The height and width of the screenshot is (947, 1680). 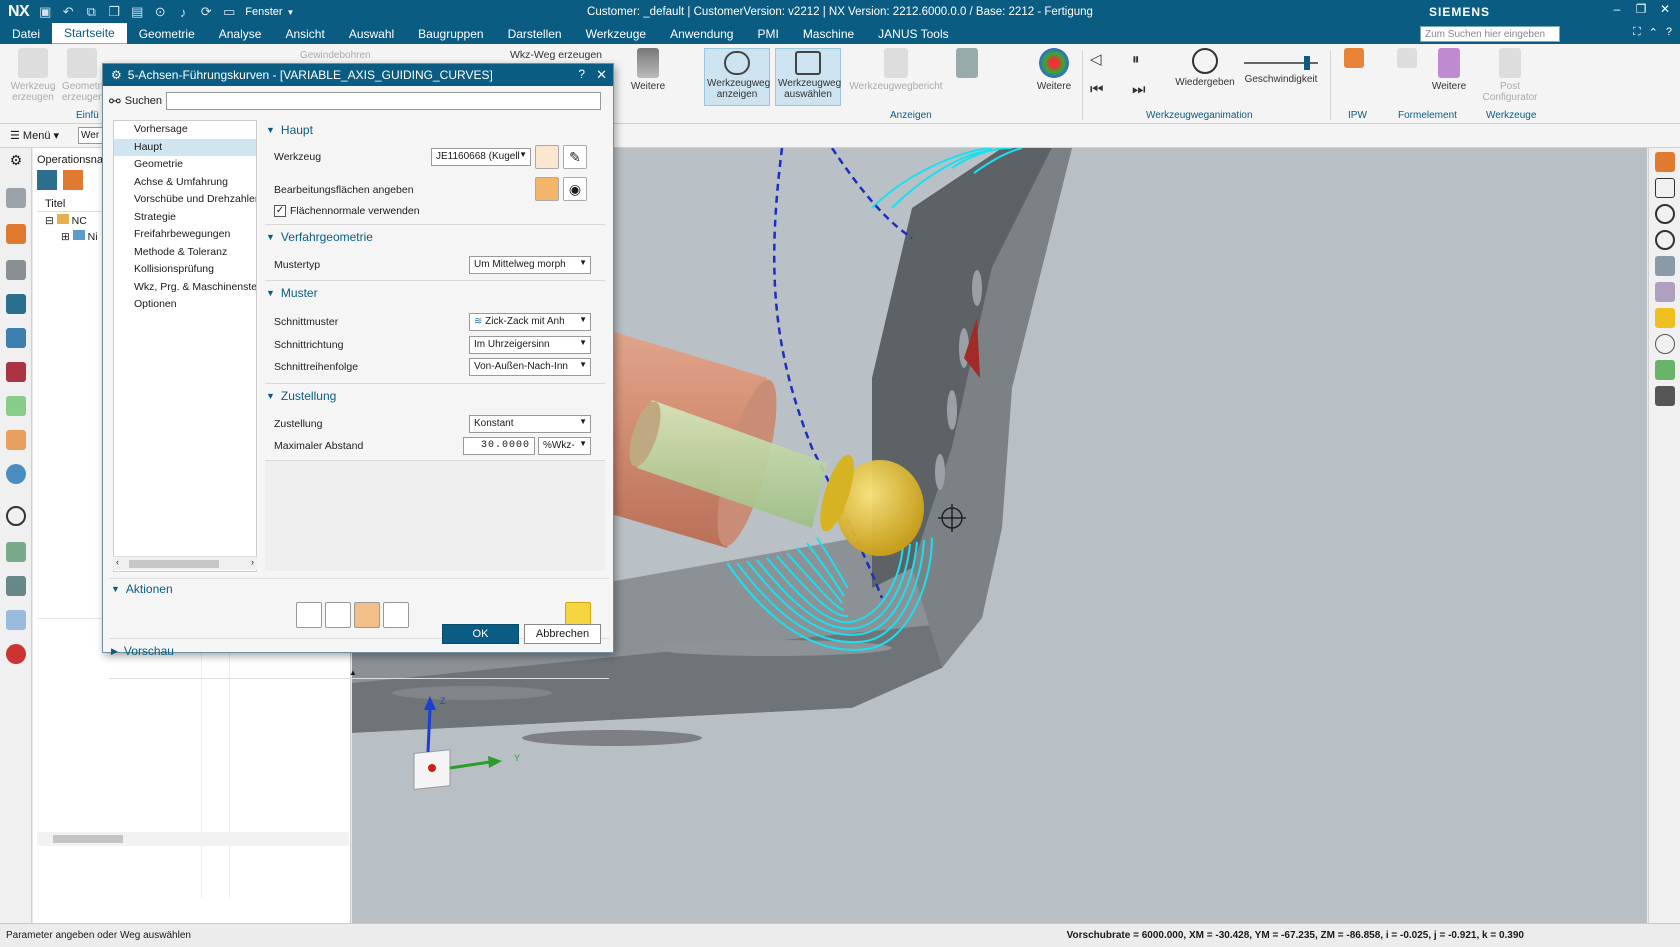 I want to click on constraint-nav-icon, so click(x=16, y=270).